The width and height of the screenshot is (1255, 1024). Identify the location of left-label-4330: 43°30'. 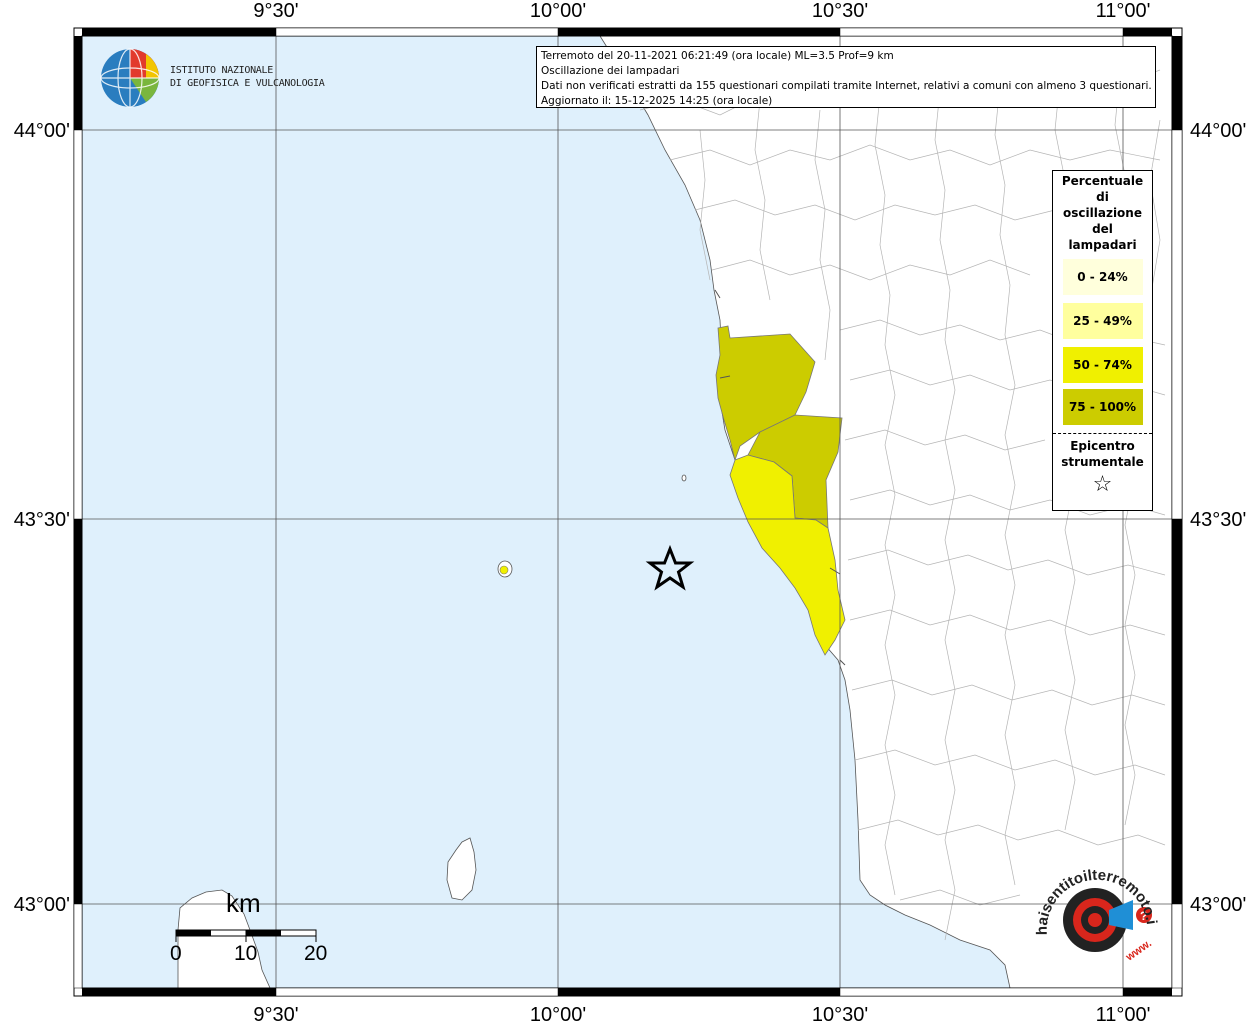
(42, 520).